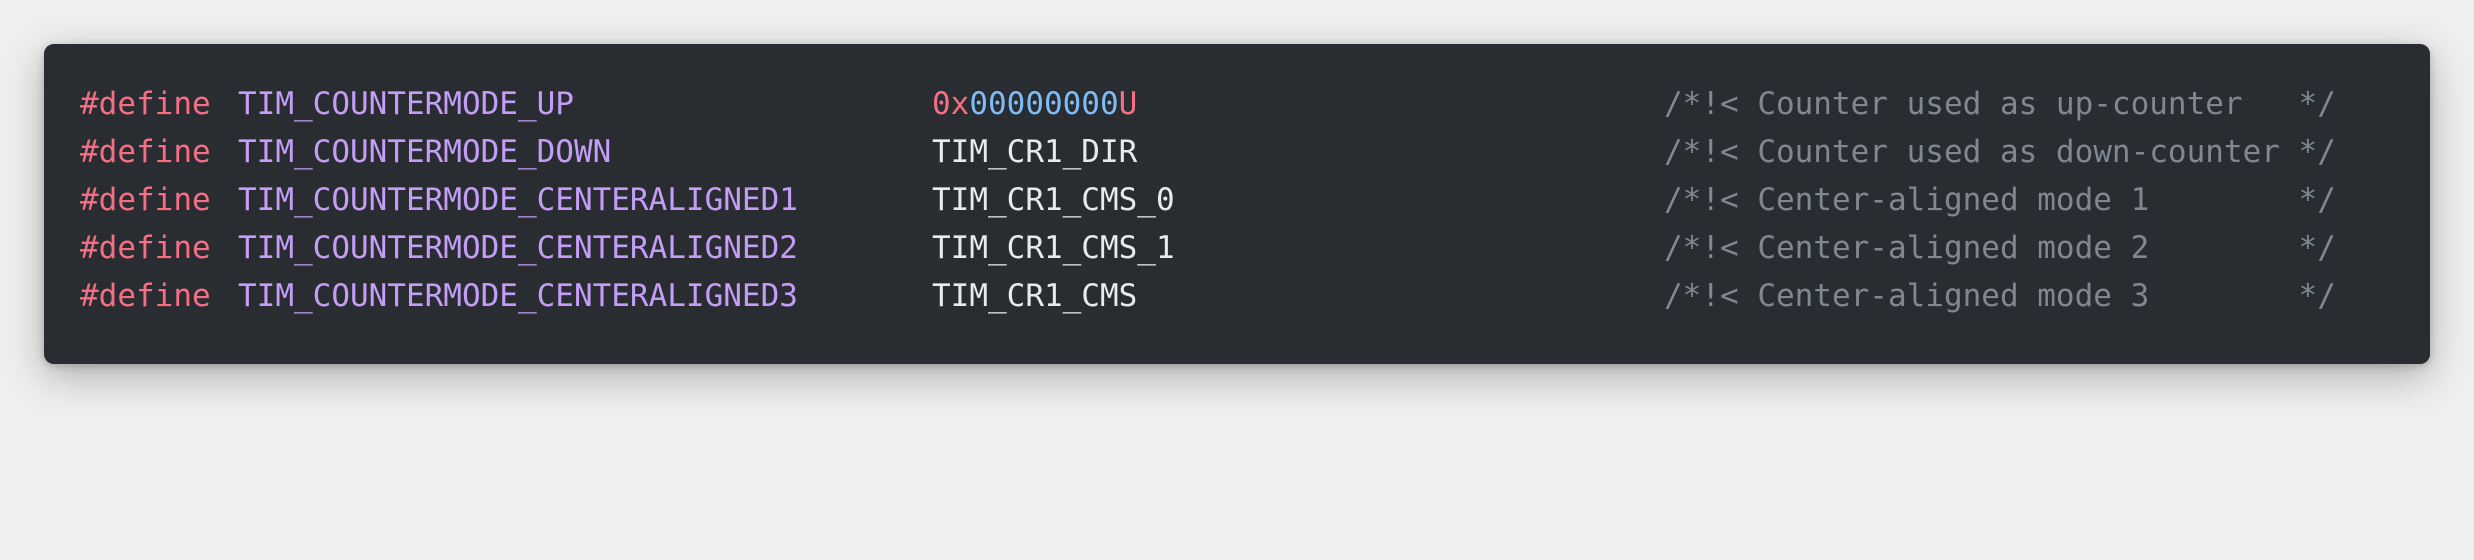  What do you see at coordinates (1053, 200) in the screenshot?
I see `macro-value: TIM_CR1_CMS_0` at bounding box center [1053, 200].